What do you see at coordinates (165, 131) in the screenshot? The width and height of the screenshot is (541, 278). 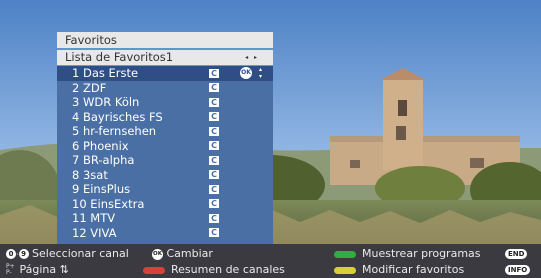 I see `channel-row: 5 hr-fernsehen C` at bounding box center [165, 131].